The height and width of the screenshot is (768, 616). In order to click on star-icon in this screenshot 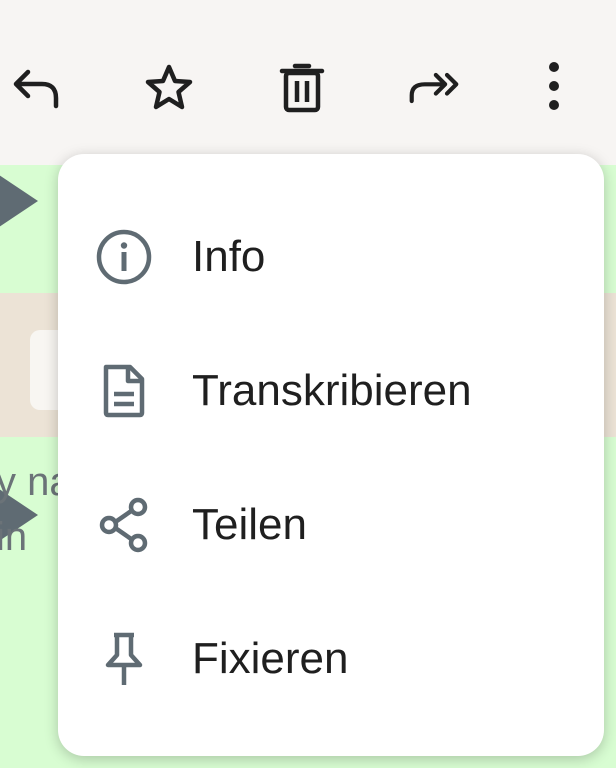, I will do `click(169, 87)`.